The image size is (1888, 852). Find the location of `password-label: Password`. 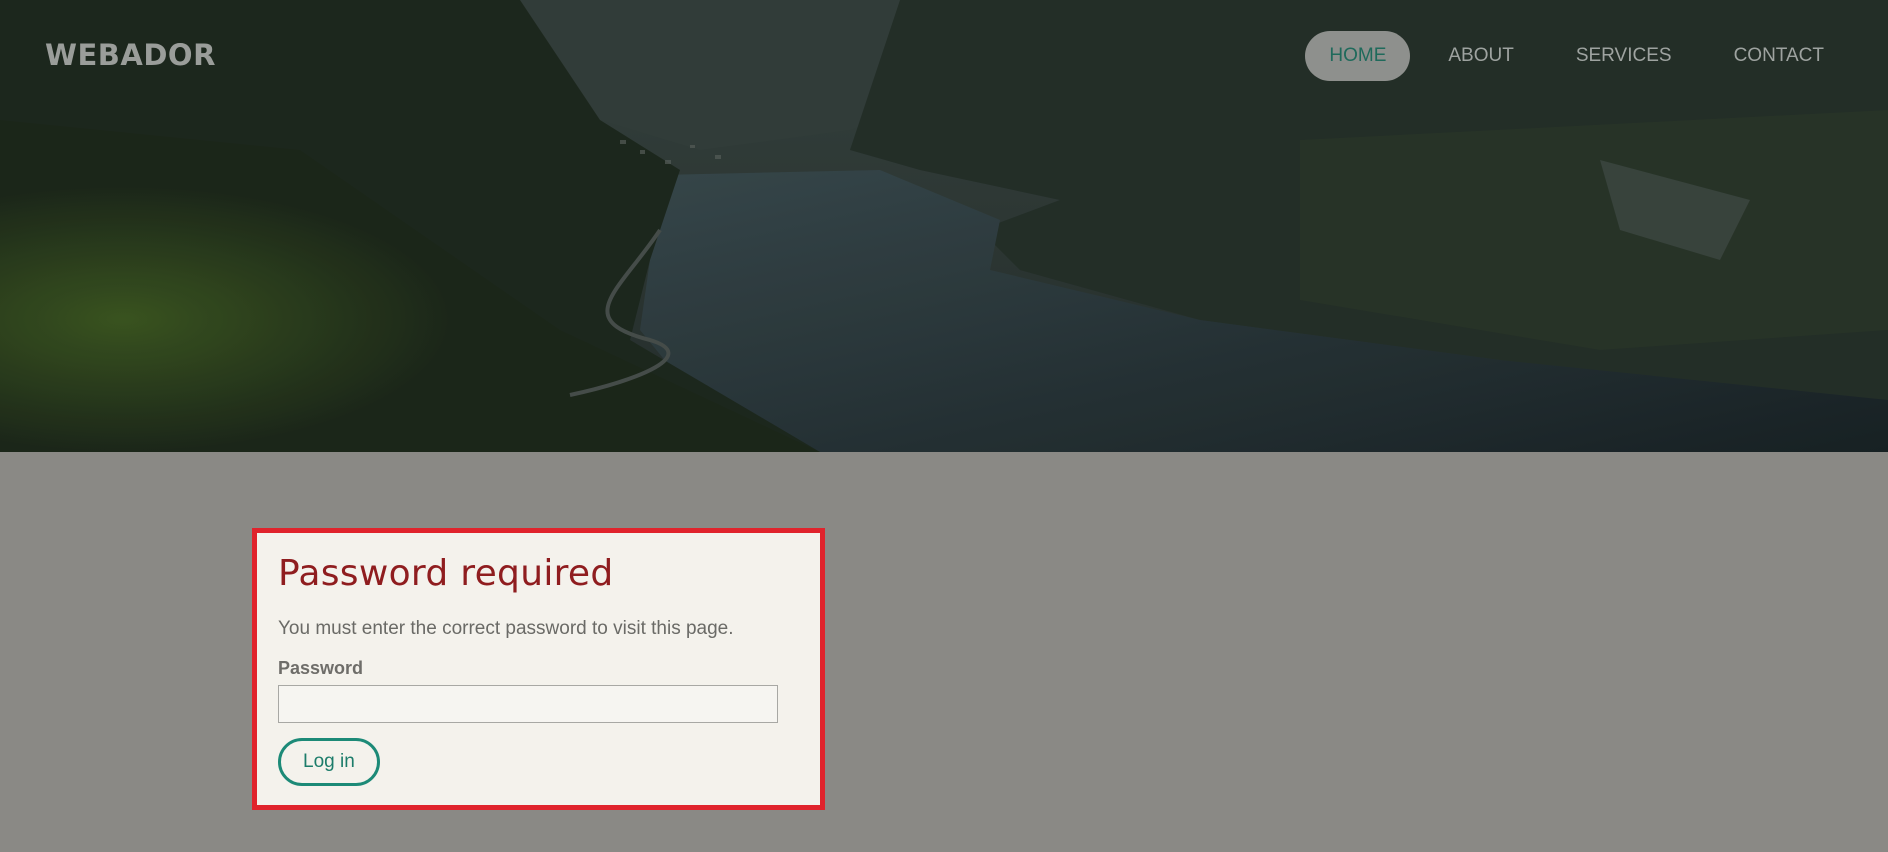

password-label: Password is located at coordinates (321, 668).